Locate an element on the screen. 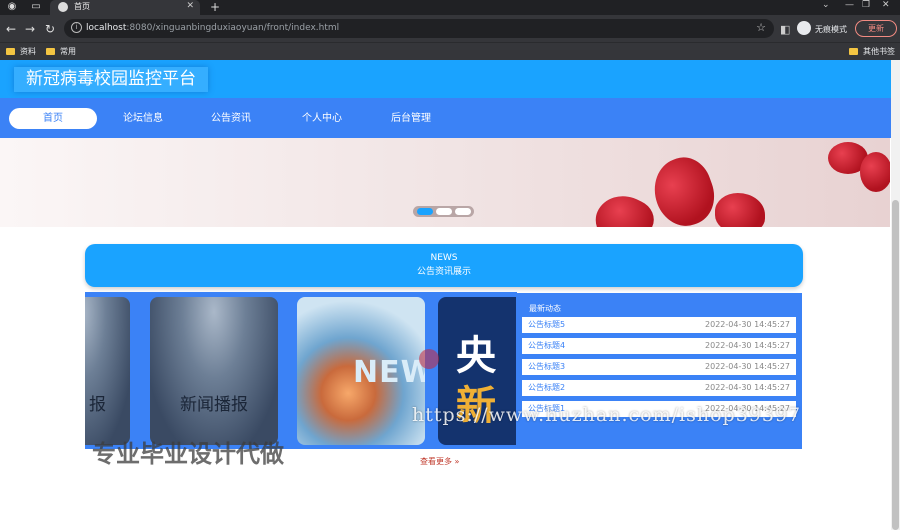 This screenshot has height=530, width=900. tab-search-icon: ⌄ is located at coordinates (826, 5).